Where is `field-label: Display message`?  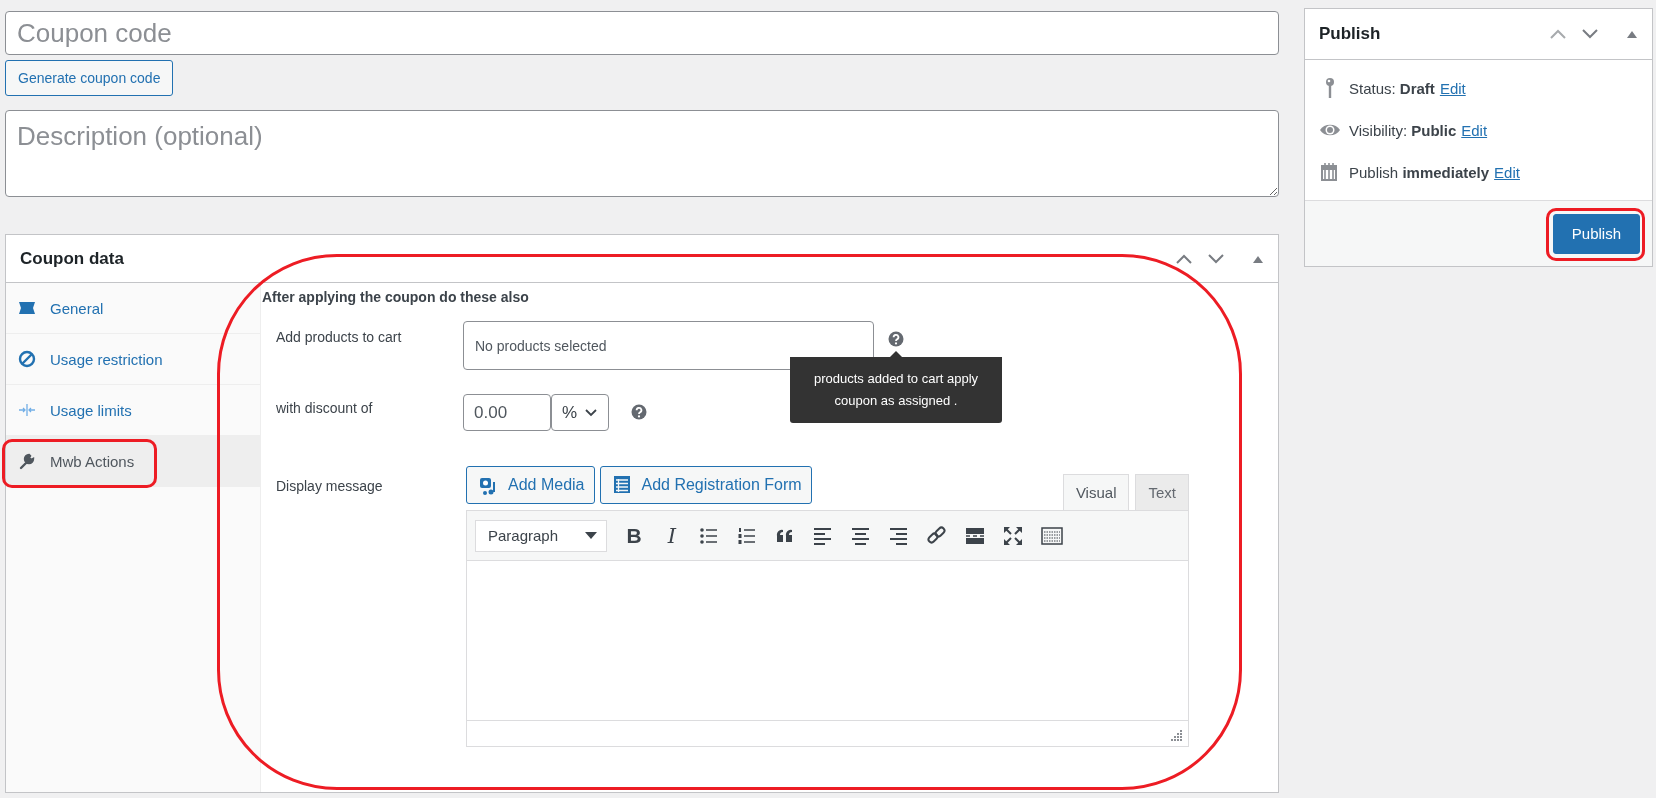
field-label: Display message is located at coordinates (330, 486).